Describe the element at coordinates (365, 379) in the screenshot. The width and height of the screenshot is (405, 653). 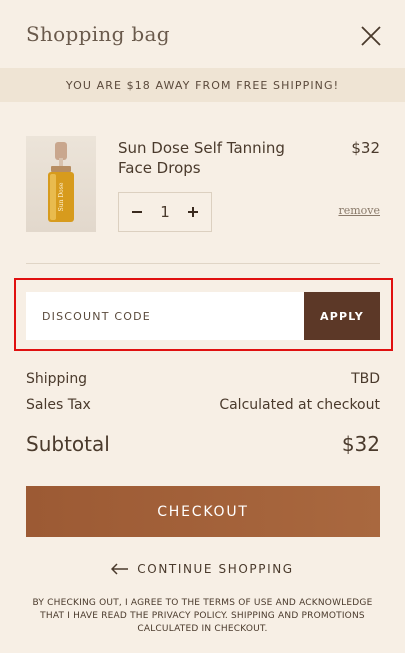
I see `shipping-value: TBD` at that location.